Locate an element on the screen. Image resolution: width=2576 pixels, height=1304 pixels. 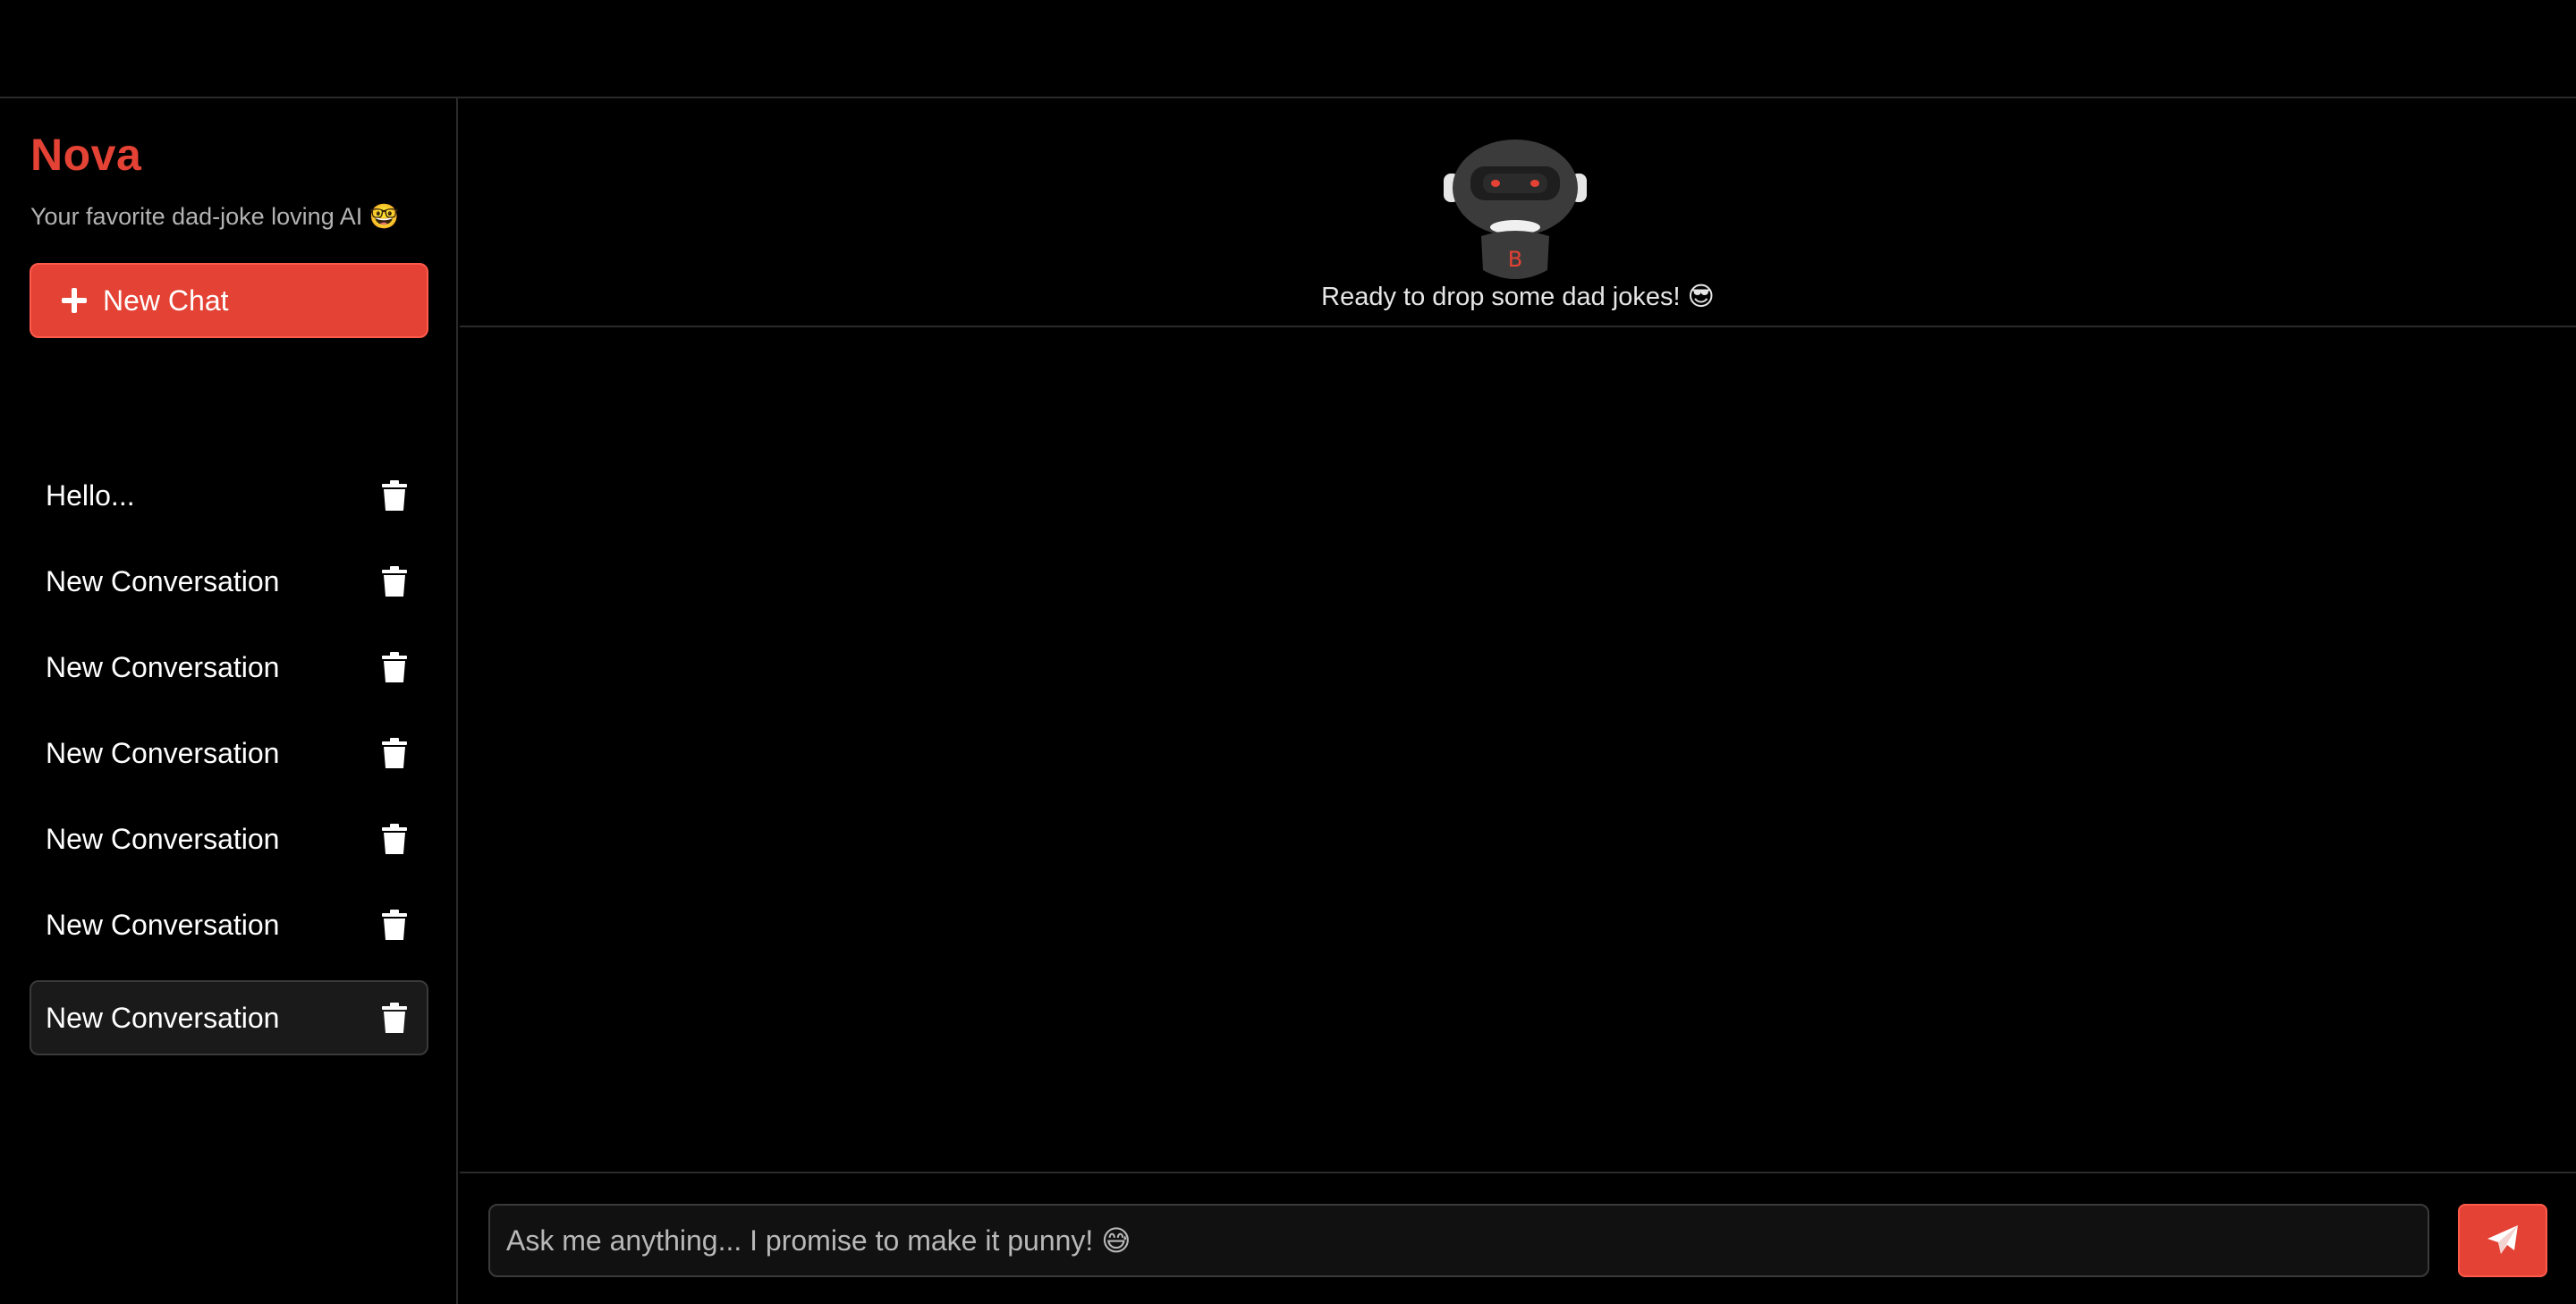
composer is located at coordinates (1518, 1238).